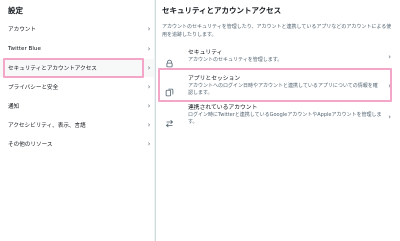  I want to click on row-title: 連携されているアカウント, so click(223, 108).